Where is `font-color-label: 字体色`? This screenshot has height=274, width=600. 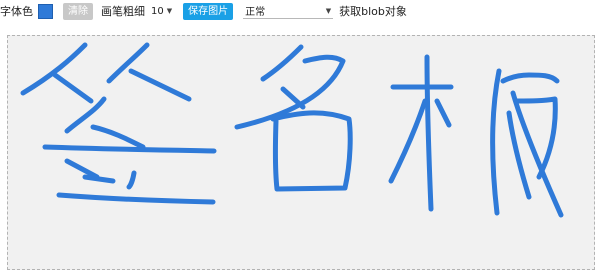 font-color-label: 字体色 is located at coordinates (16, 11).